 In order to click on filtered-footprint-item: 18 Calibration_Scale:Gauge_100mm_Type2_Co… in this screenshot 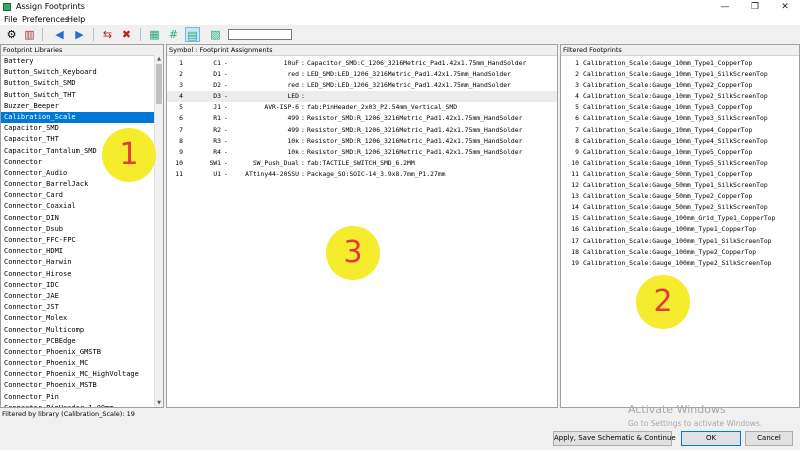, I will do `click(683, 252)`.